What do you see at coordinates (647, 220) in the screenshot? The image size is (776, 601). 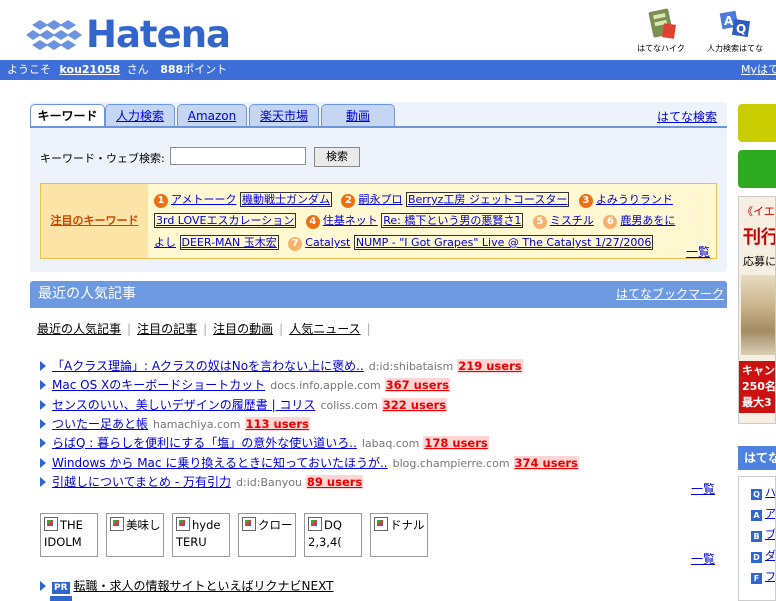 I see `keyword-link: 鹿男あをに` at bounding box center [647, 220].